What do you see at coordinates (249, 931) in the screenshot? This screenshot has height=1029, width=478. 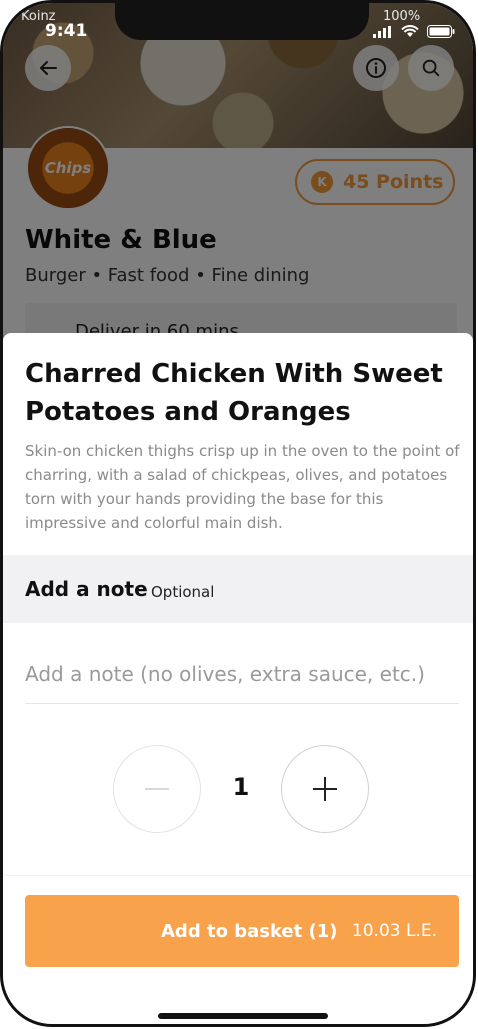 I see `add-to-basket-label: Add to basket (1)` at bounding box center [249, 931].